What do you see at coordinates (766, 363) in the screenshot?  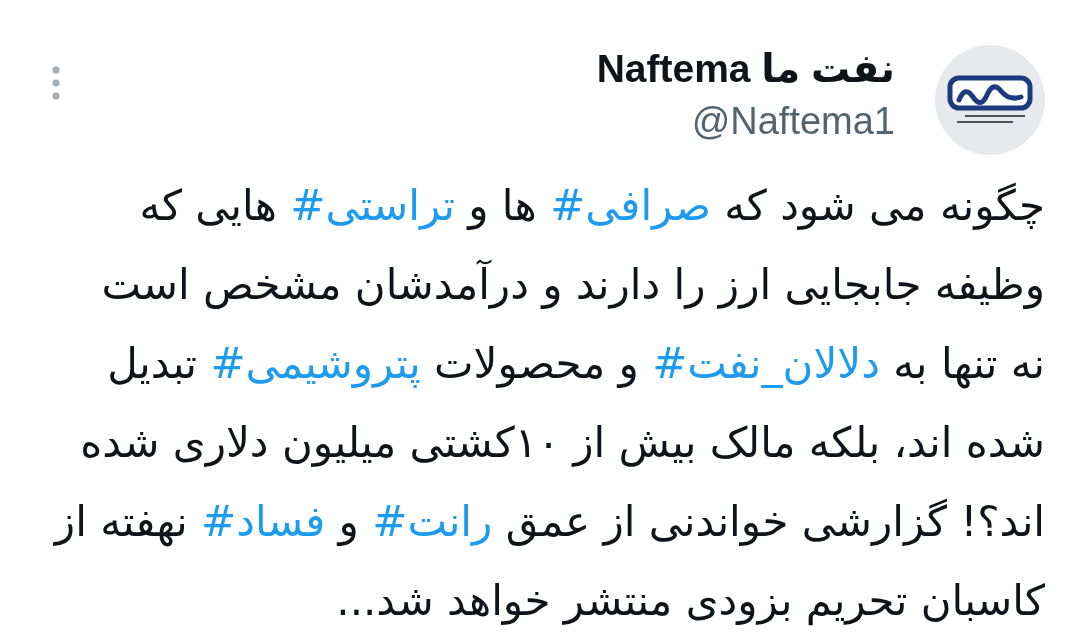 I see `hashtag-link: #دلالان_نفت` at bounding box center [766, 363].